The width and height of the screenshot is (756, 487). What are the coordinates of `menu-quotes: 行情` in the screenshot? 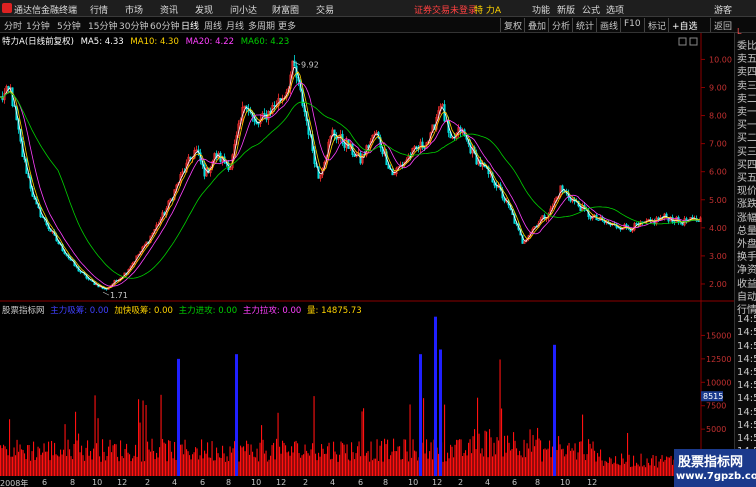 It's located at (99, 9).